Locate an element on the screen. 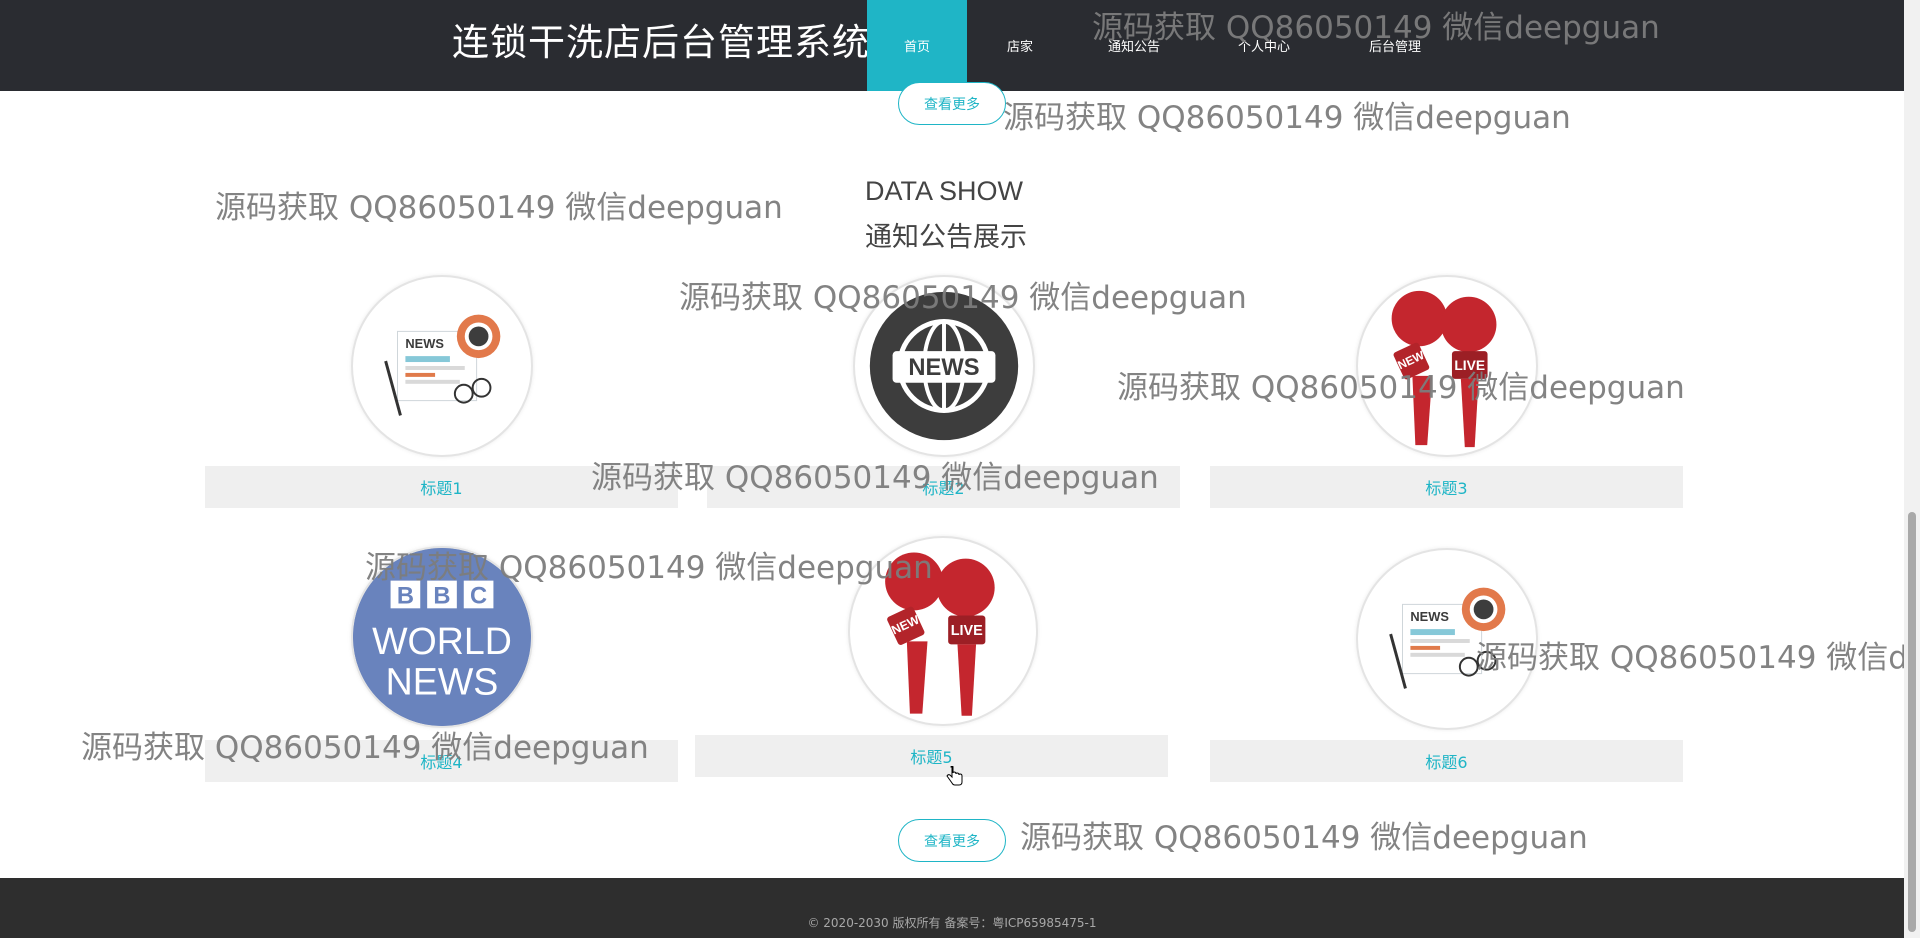 Image resolution: width=1920 pixels, height=938 pixels. page-scrollbar is located at coordinates (1912, 469).